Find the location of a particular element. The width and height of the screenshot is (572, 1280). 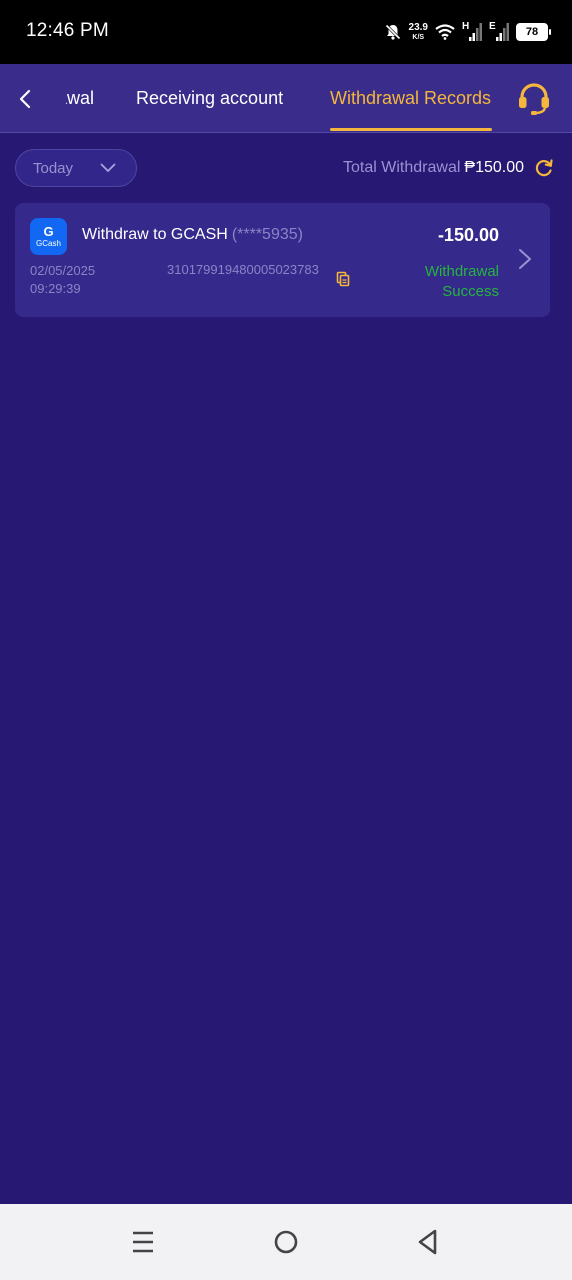

chevron-left-icon is located at coordinates (25, 99).